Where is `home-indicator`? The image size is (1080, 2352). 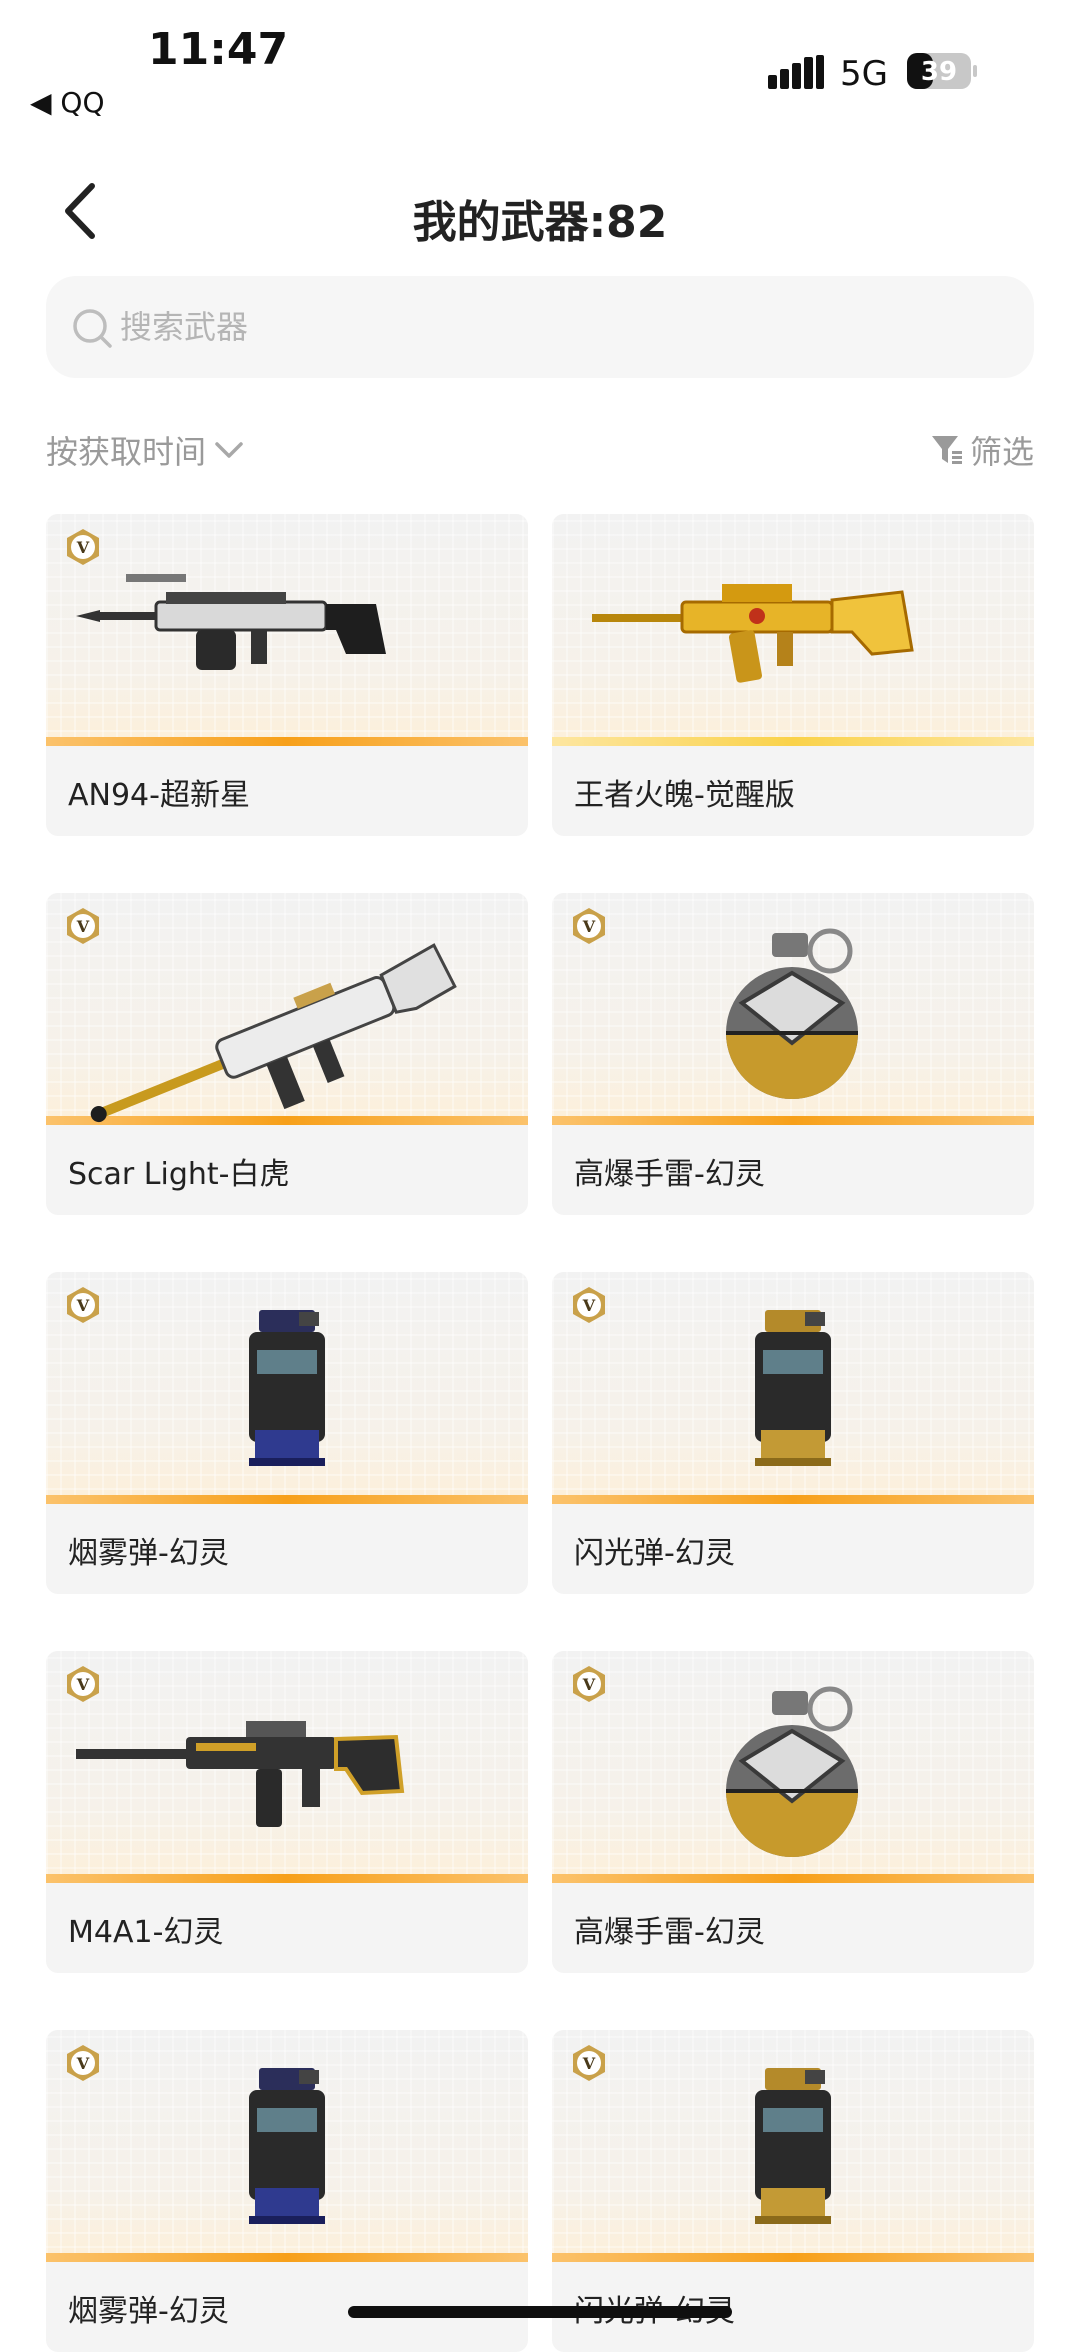 home-indicator is located at coordinates (540, 2312).